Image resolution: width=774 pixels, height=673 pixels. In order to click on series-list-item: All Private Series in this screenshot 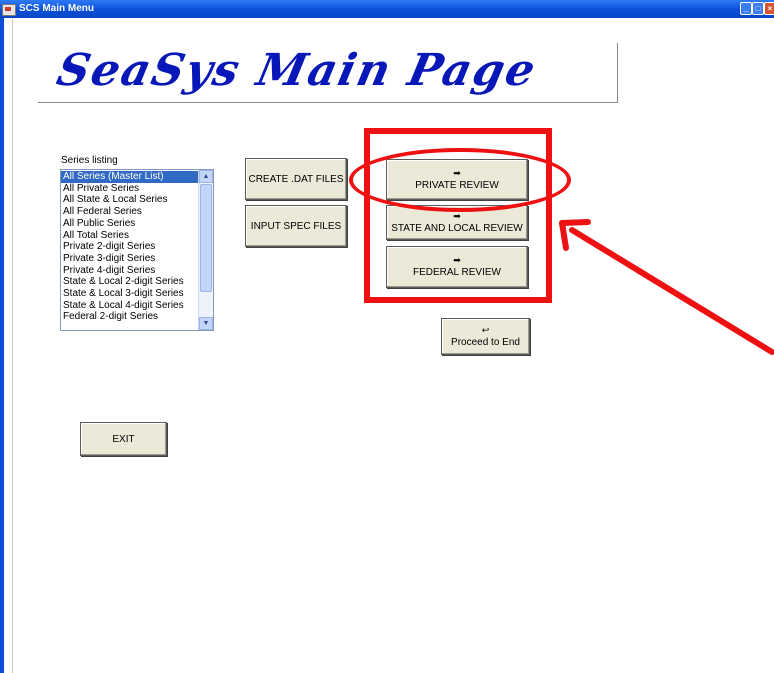, I will do `click(137, 189)`.